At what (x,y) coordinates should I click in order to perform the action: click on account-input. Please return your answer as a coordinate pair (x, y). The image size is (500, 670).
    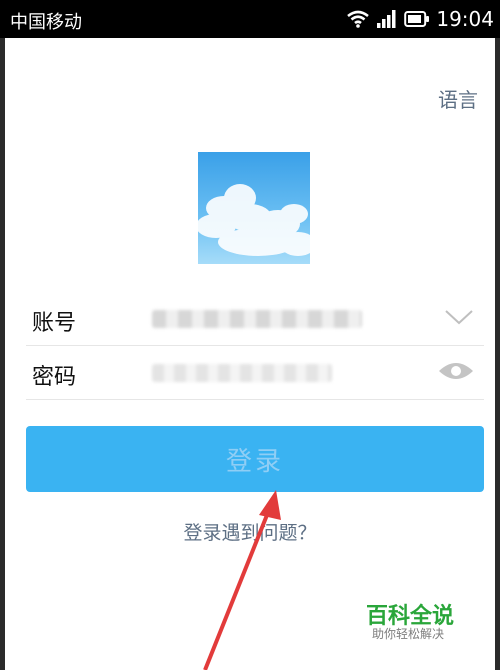
    Looking at the image, I should click on (257, 319).